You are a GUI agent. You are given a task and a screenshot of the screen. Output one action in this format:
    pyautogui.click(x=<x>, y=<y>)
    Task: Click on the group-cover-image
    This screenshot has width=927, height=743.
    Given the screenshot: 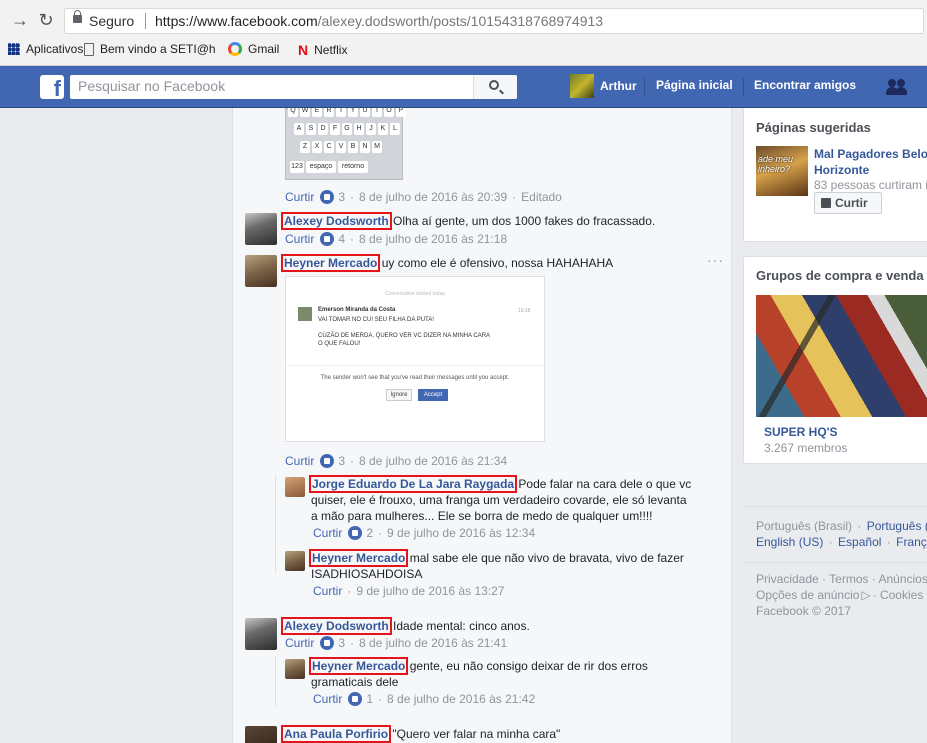 What is the action you would take?
    pyautogui.click(x=841, y=356)
    